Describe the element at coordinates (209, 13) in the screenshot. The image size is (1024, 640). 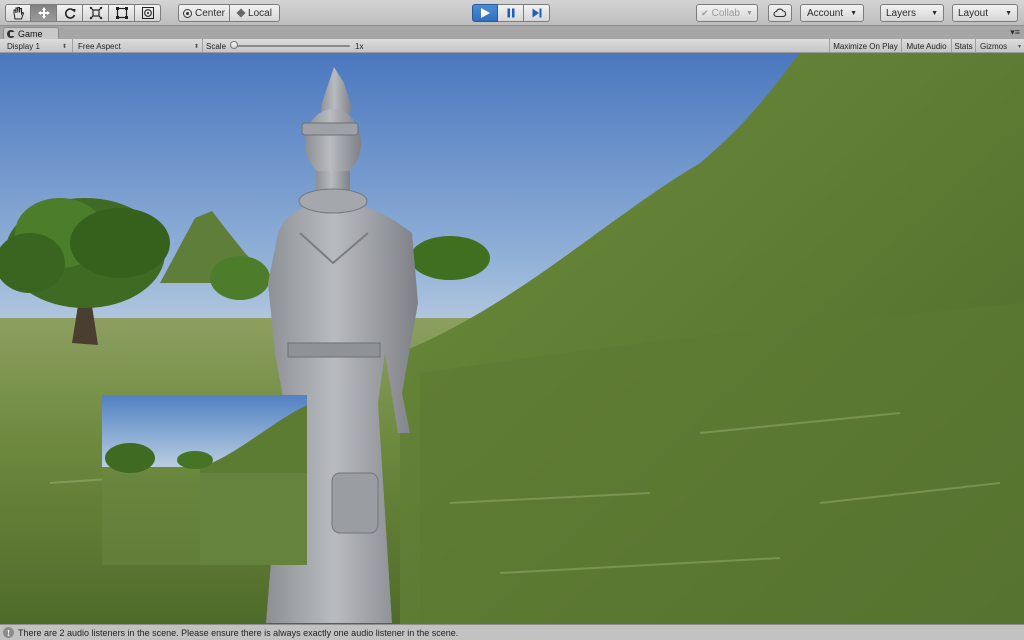
I see `pivot-label: Center` at that location.